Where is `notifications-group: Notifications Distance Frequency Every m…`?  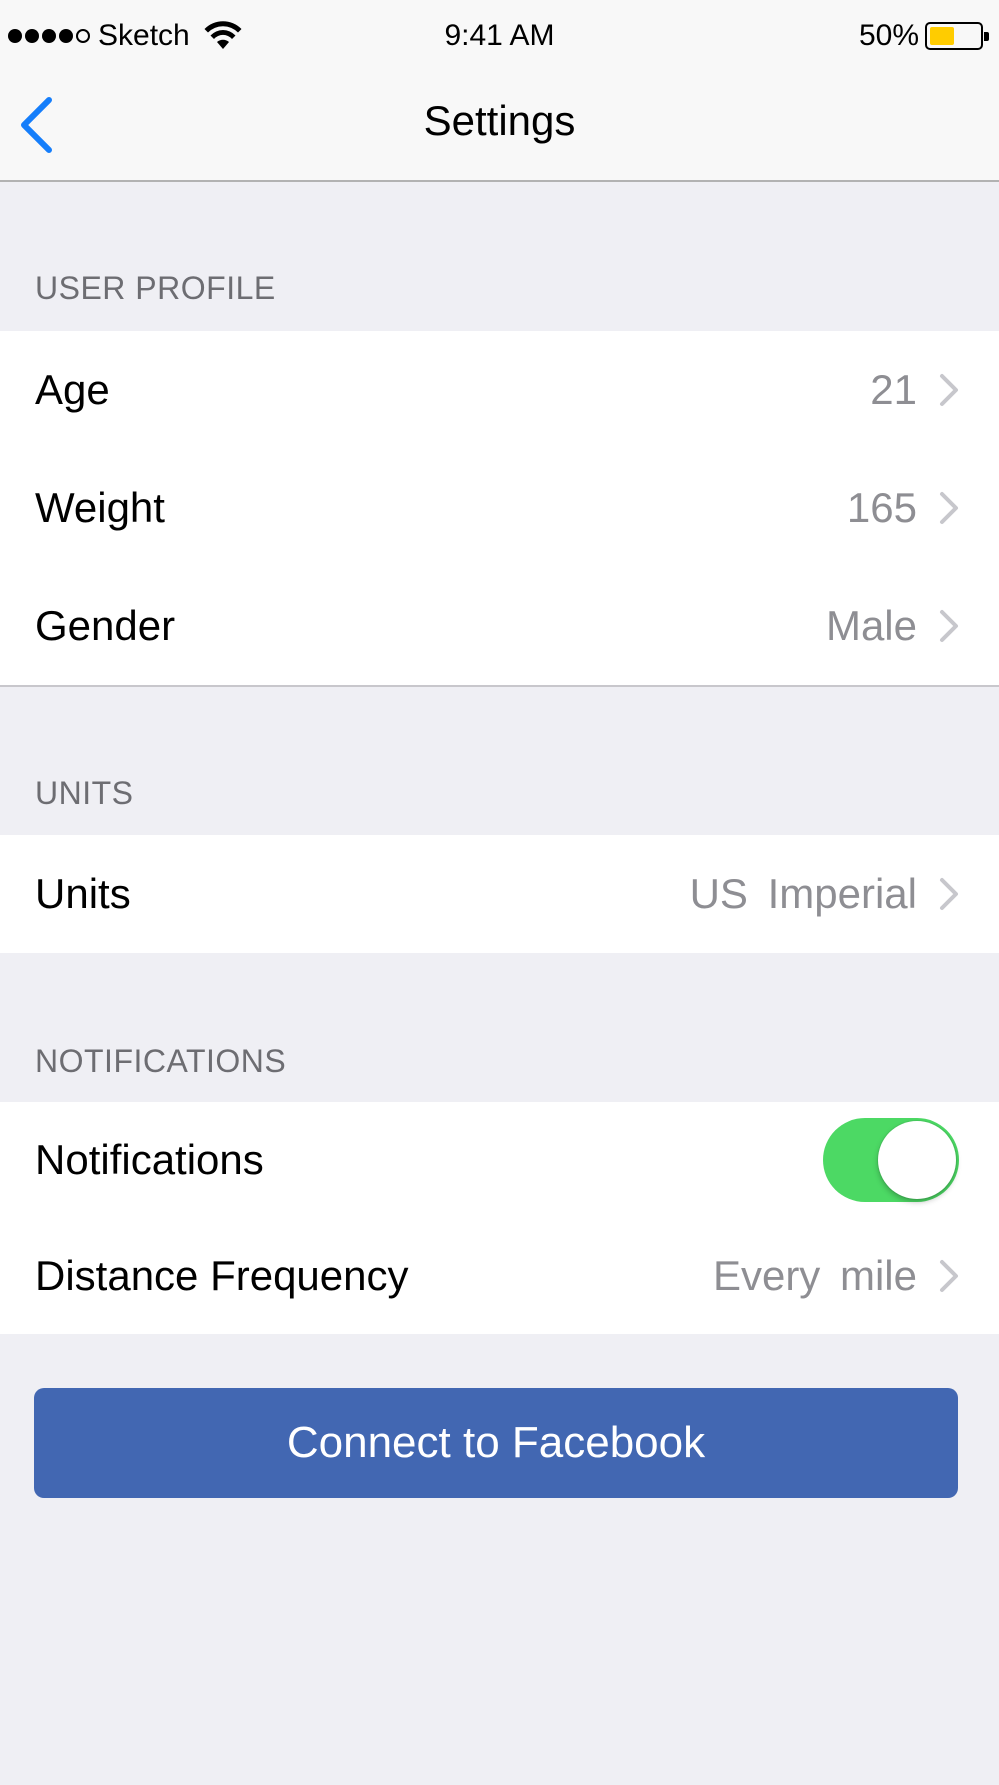 notifications-group: Notifications Distance Frequency Every m… is located at coordinates (499, 1218).